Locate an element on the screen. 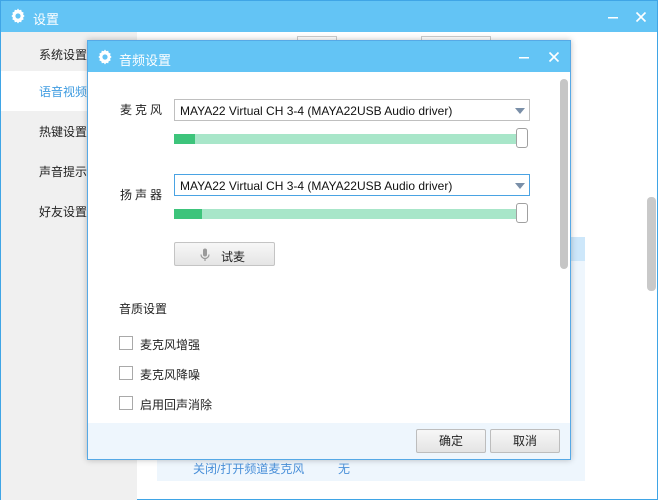 This screenshot has width=658, height=500. microphone-level-fill is located at coordinates (184, 139).